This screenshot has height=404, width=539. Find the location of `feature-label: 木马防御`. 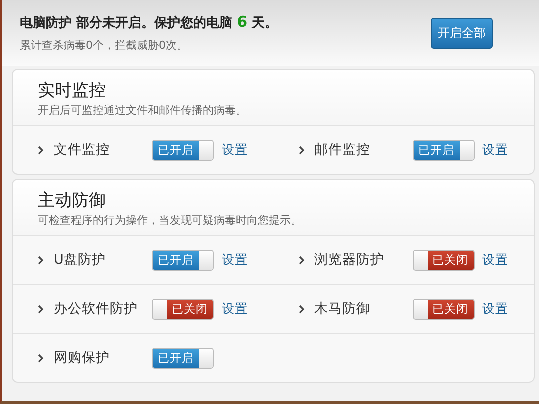

feature-label: 木马防御 is located at coordinates (343, 309).